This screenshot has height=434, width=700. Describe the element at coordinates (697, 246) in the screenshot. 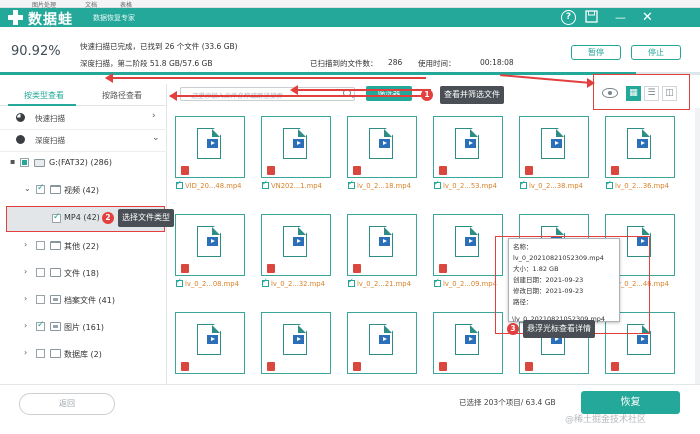

I see `scrollbar` at that location.